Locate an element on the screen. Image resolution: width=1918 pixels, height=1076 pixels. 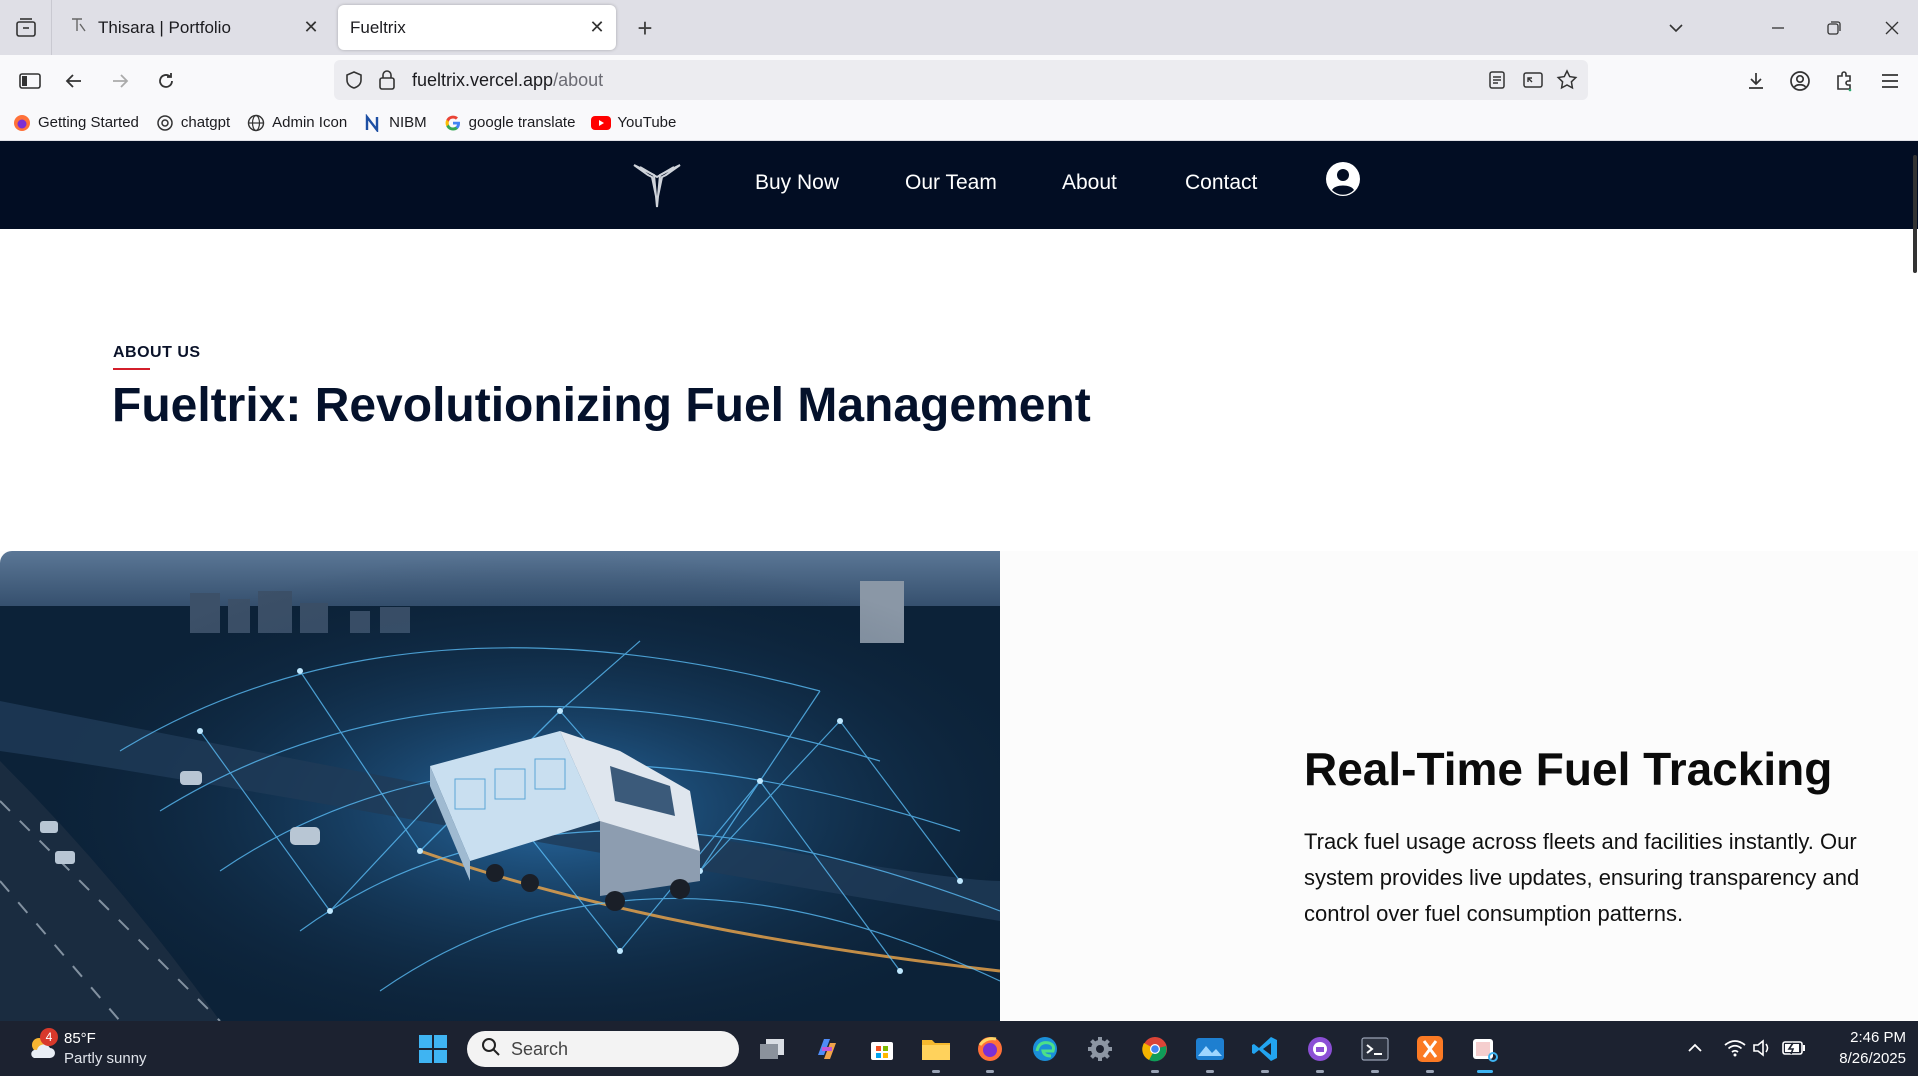
task-view-button is located at coordinates (772, 1049).